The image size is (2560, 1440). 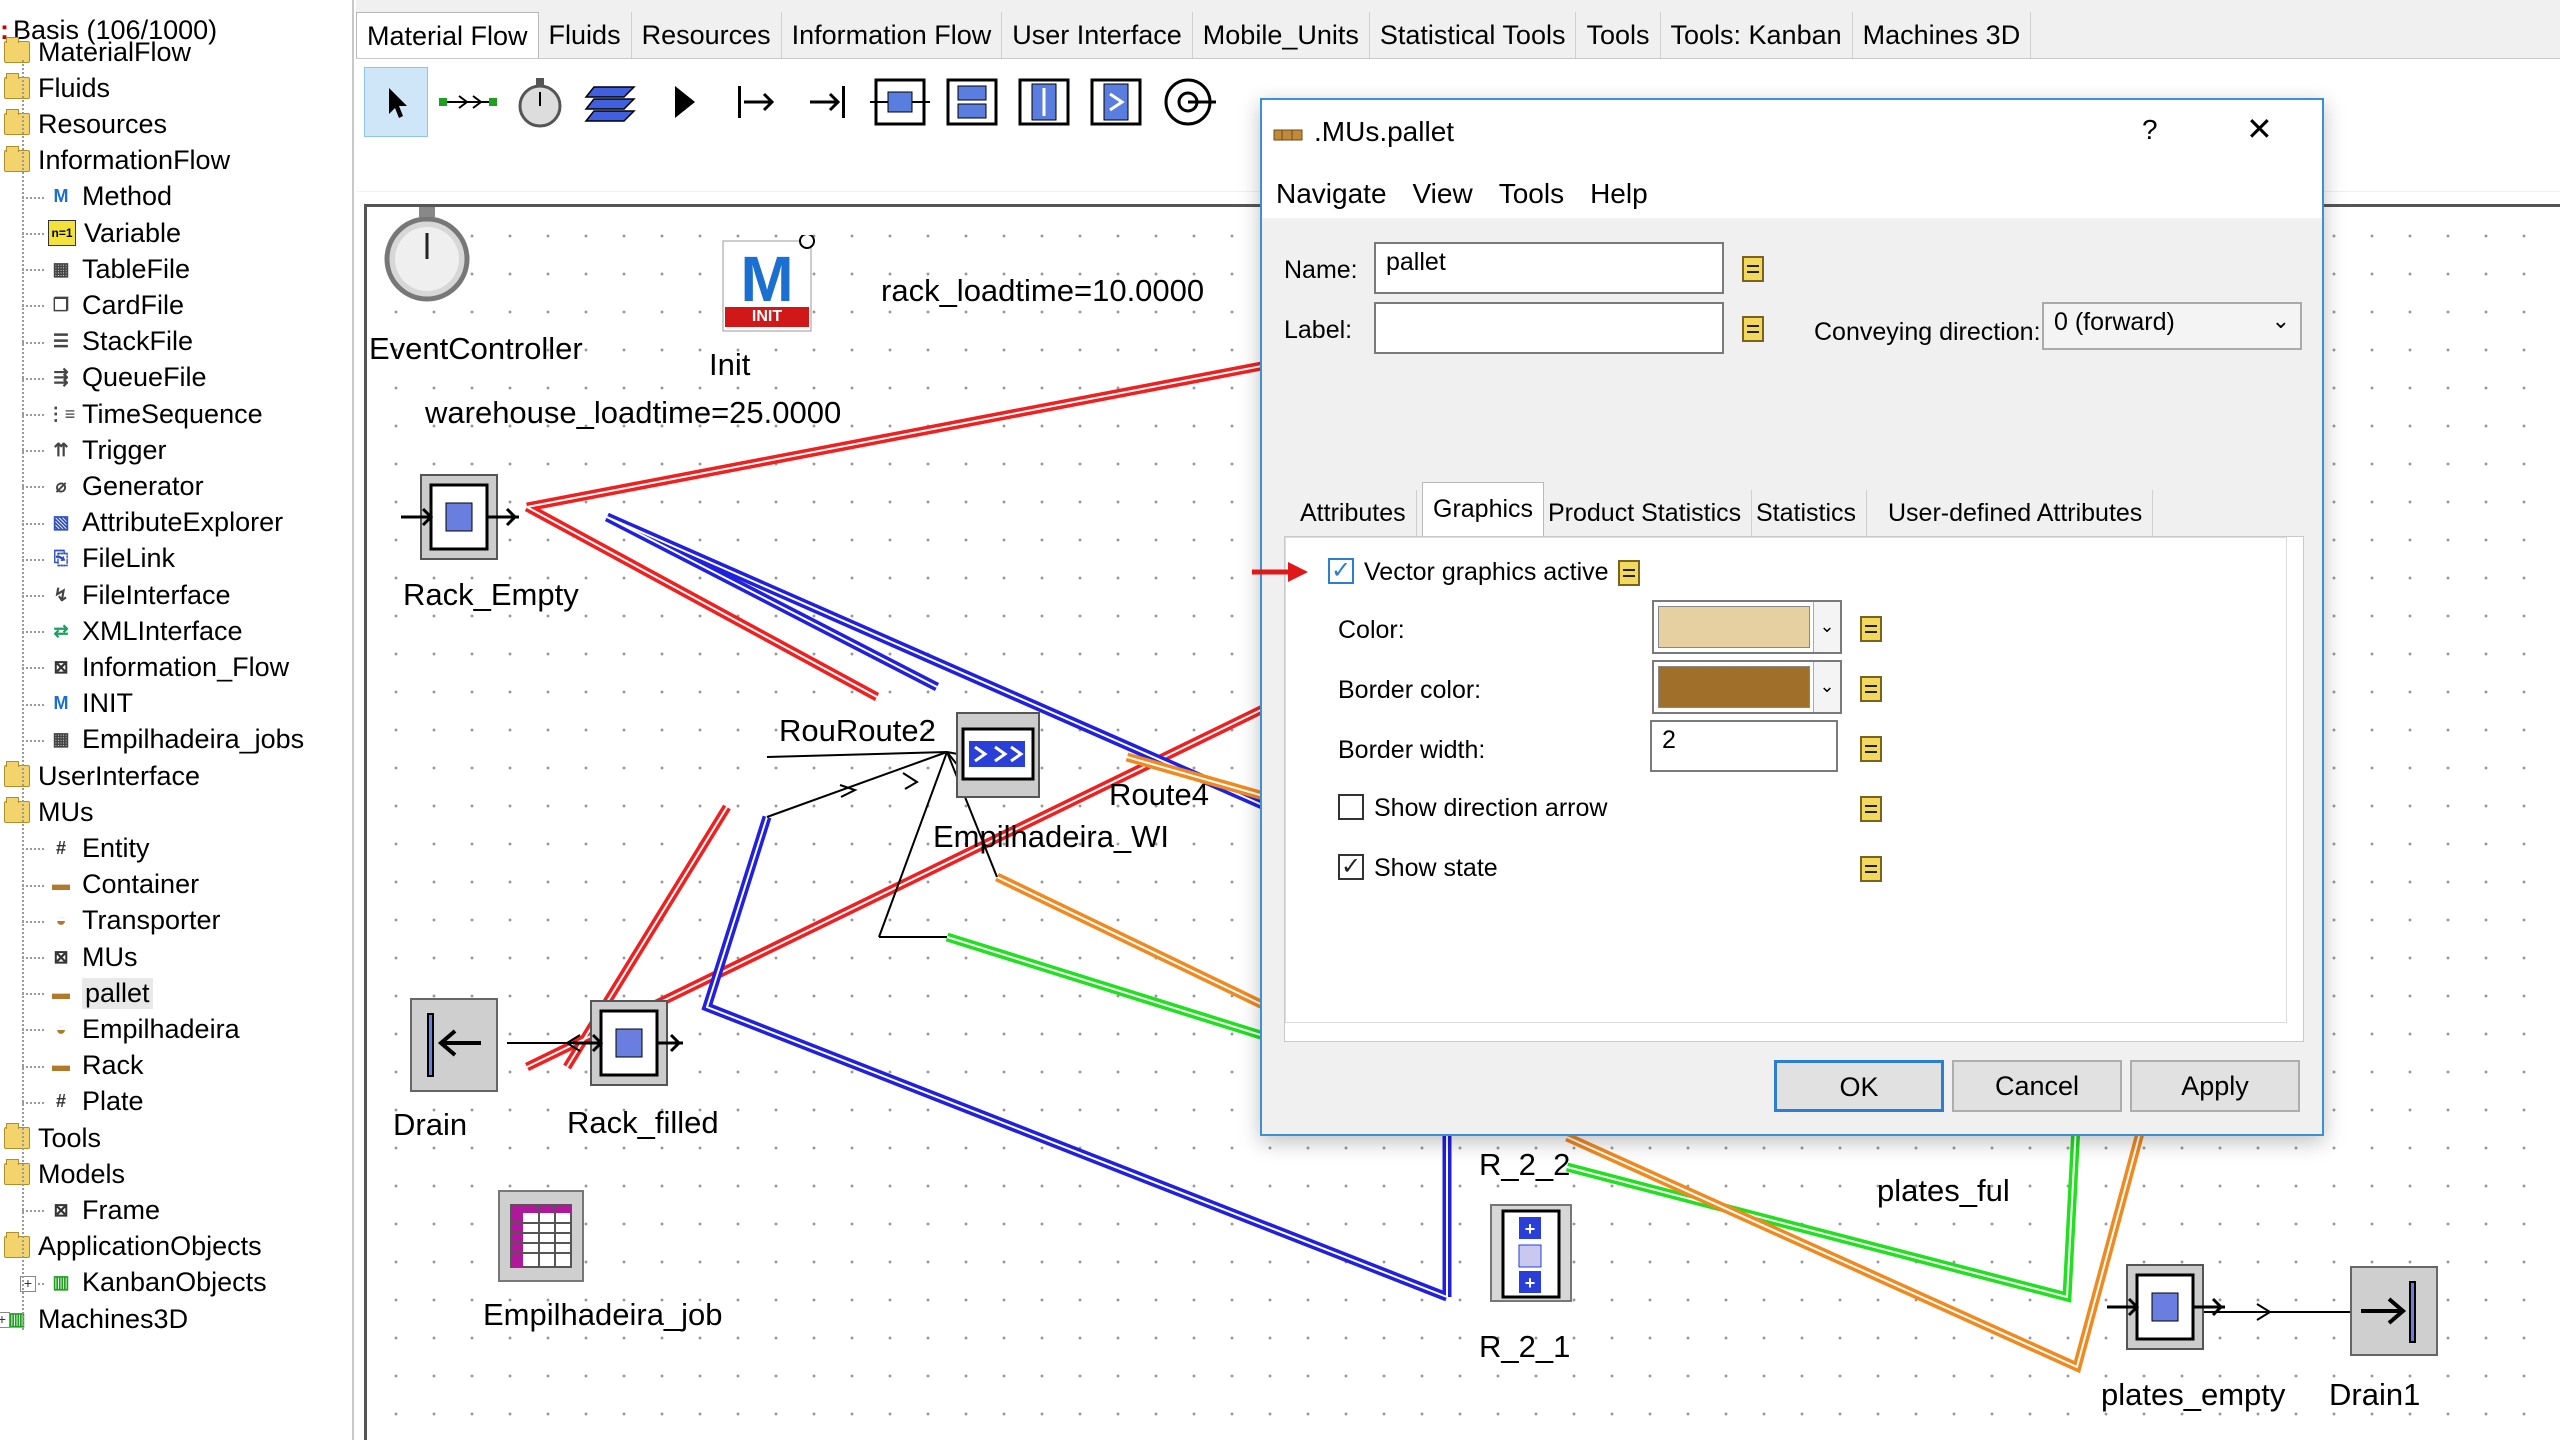 What do you see at coordinates (1001, 758) in the screenshot?
I see `empilhadeira-wi-station` at bounding box center [1001, 758].